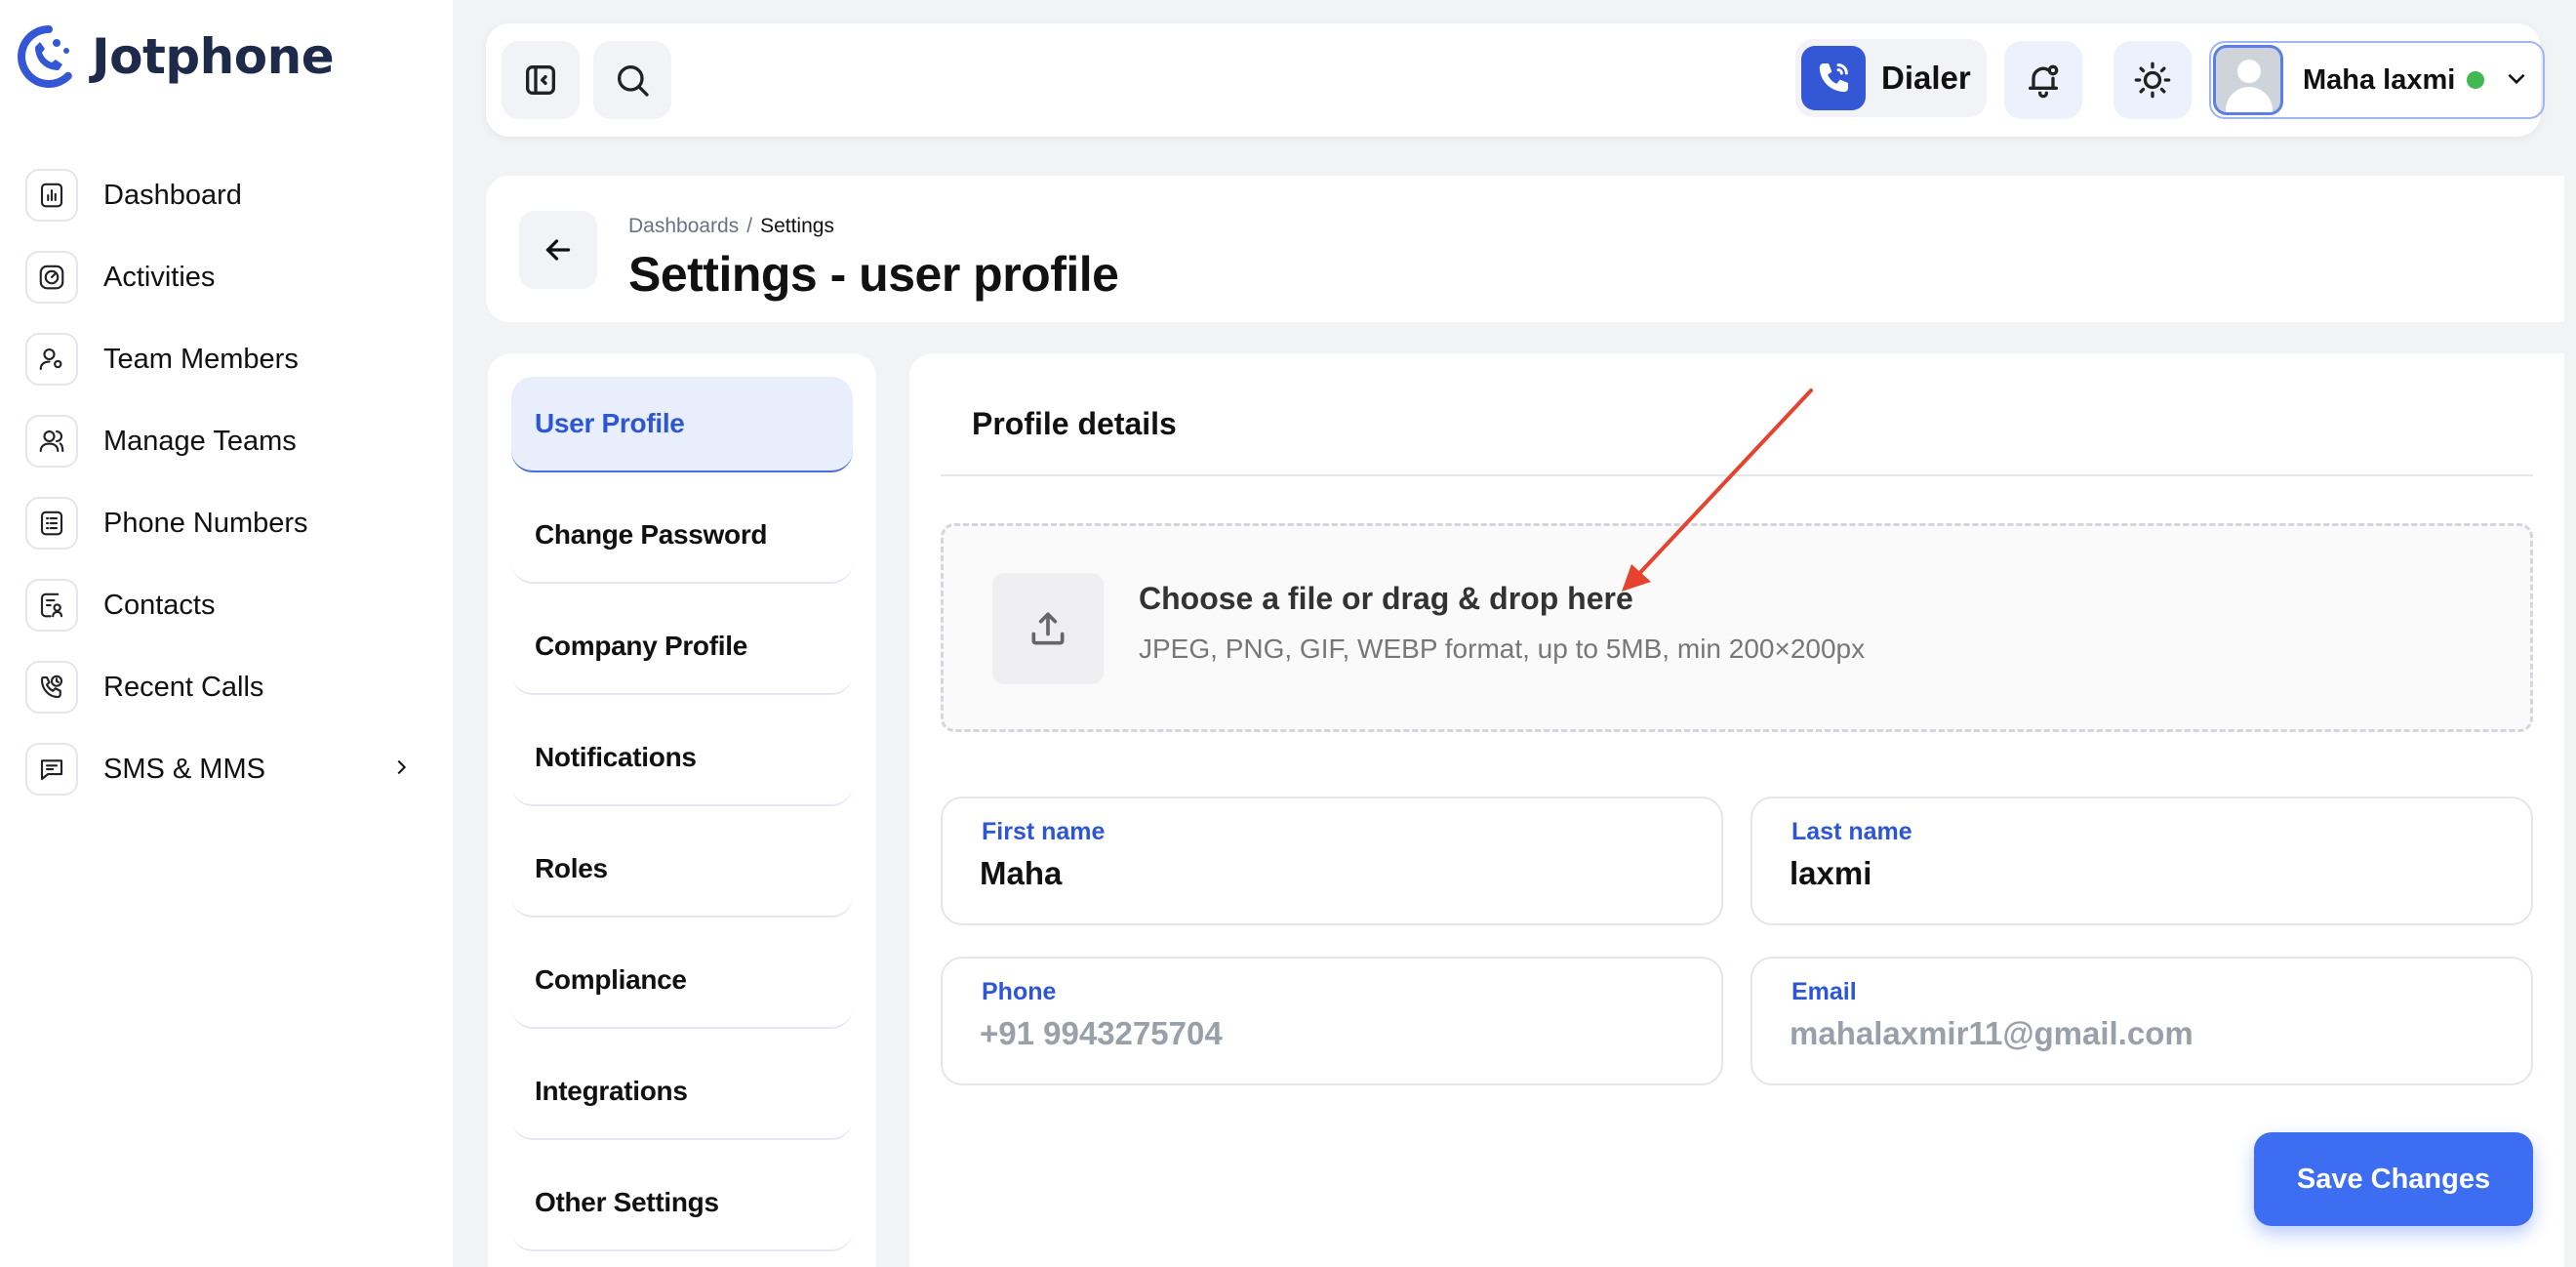  I want to click on email-input, so click(2141, 1033).